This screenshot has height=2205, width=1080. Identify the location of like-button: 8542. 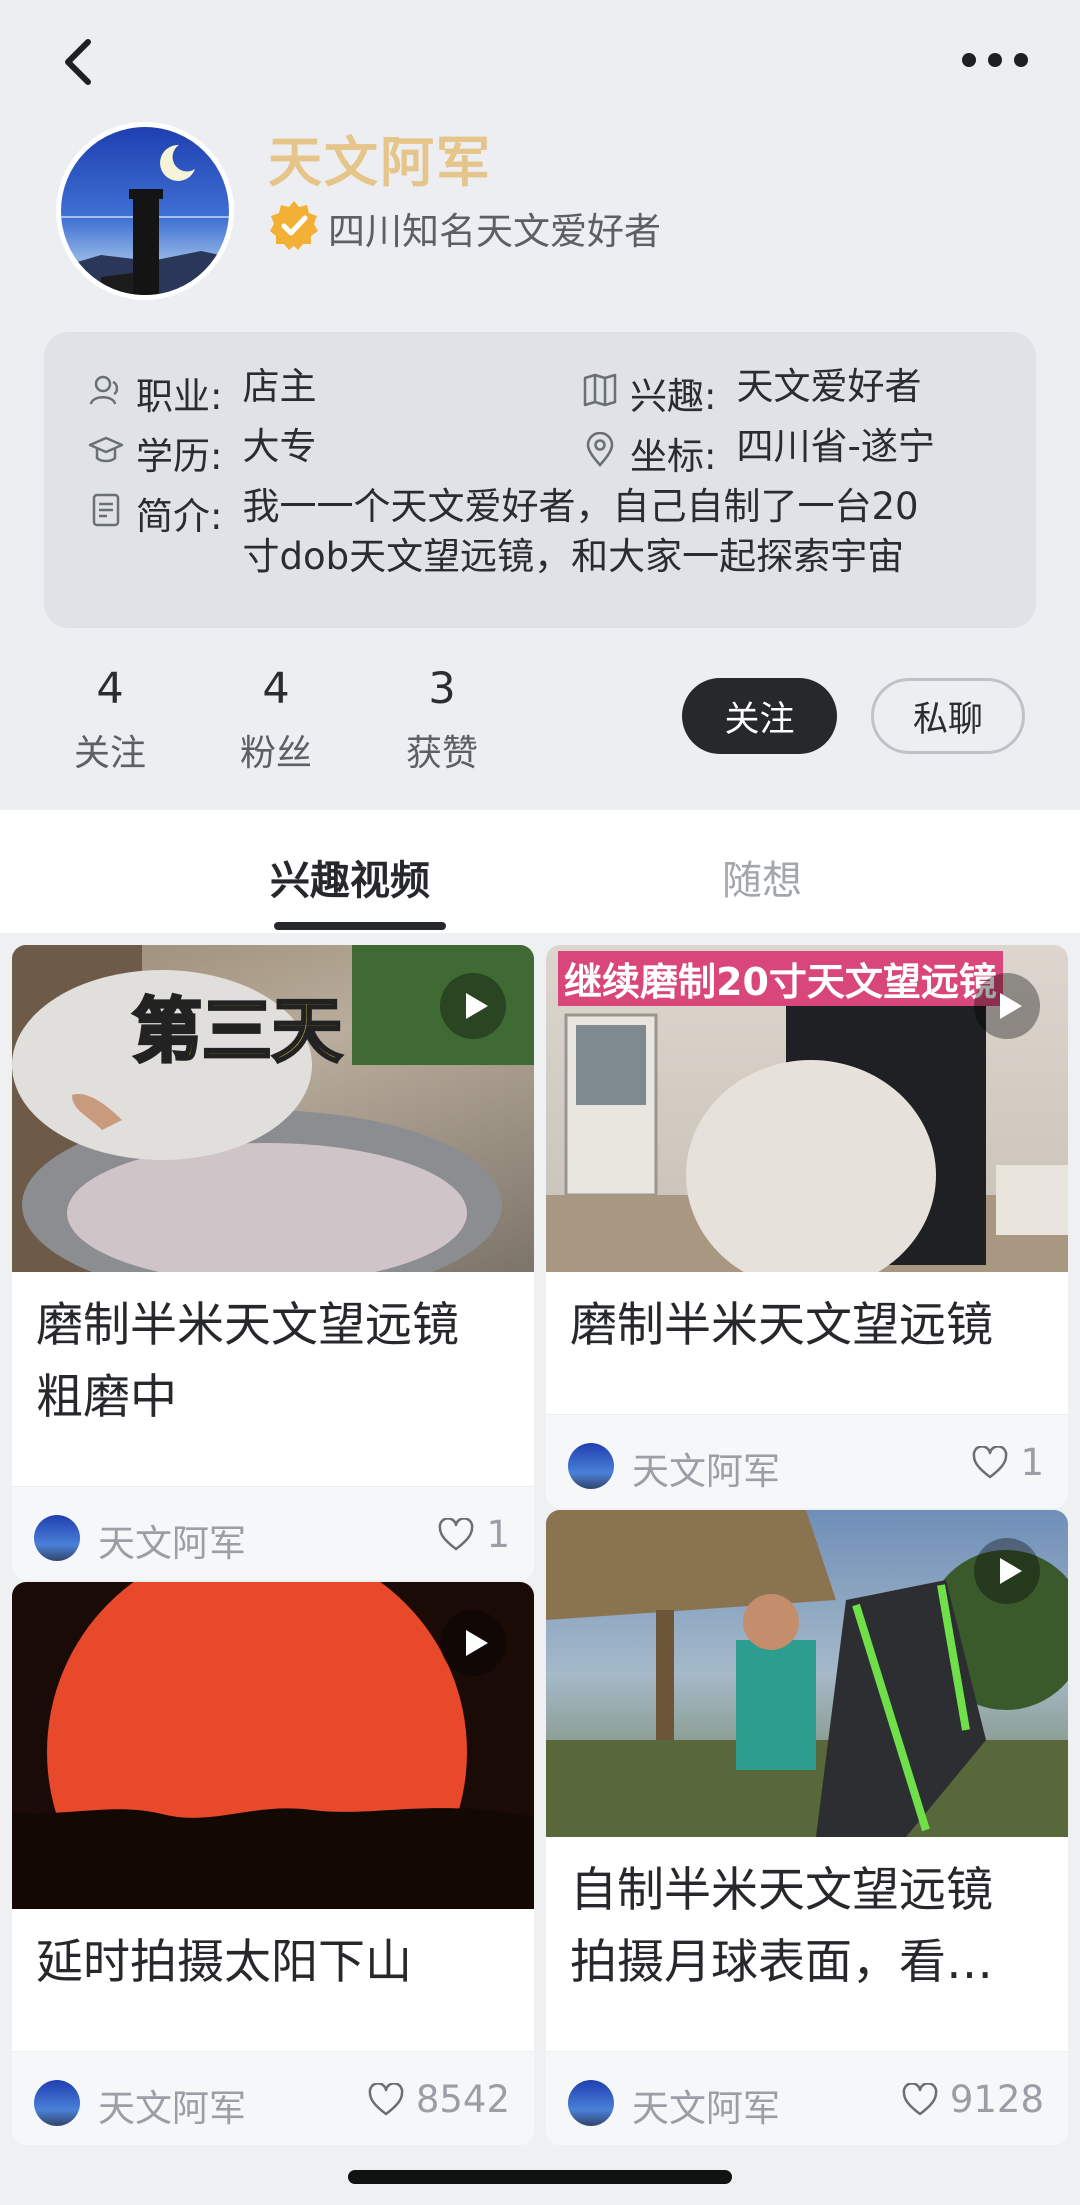
(439, 2099).